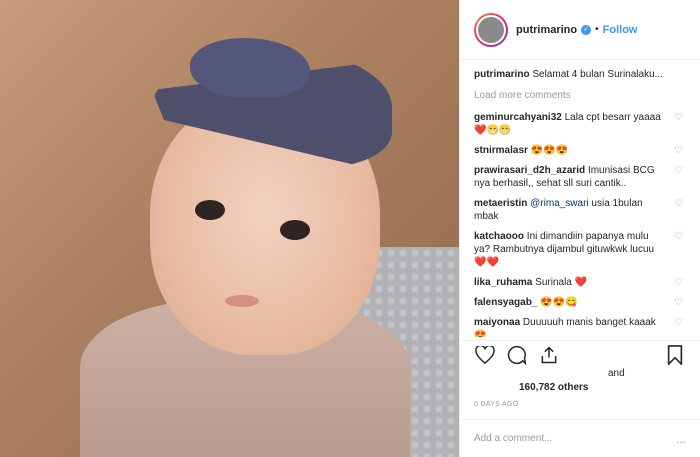 The image size is (700, 457). I want to click on comment-username: katchaooo, so click(499, 236).